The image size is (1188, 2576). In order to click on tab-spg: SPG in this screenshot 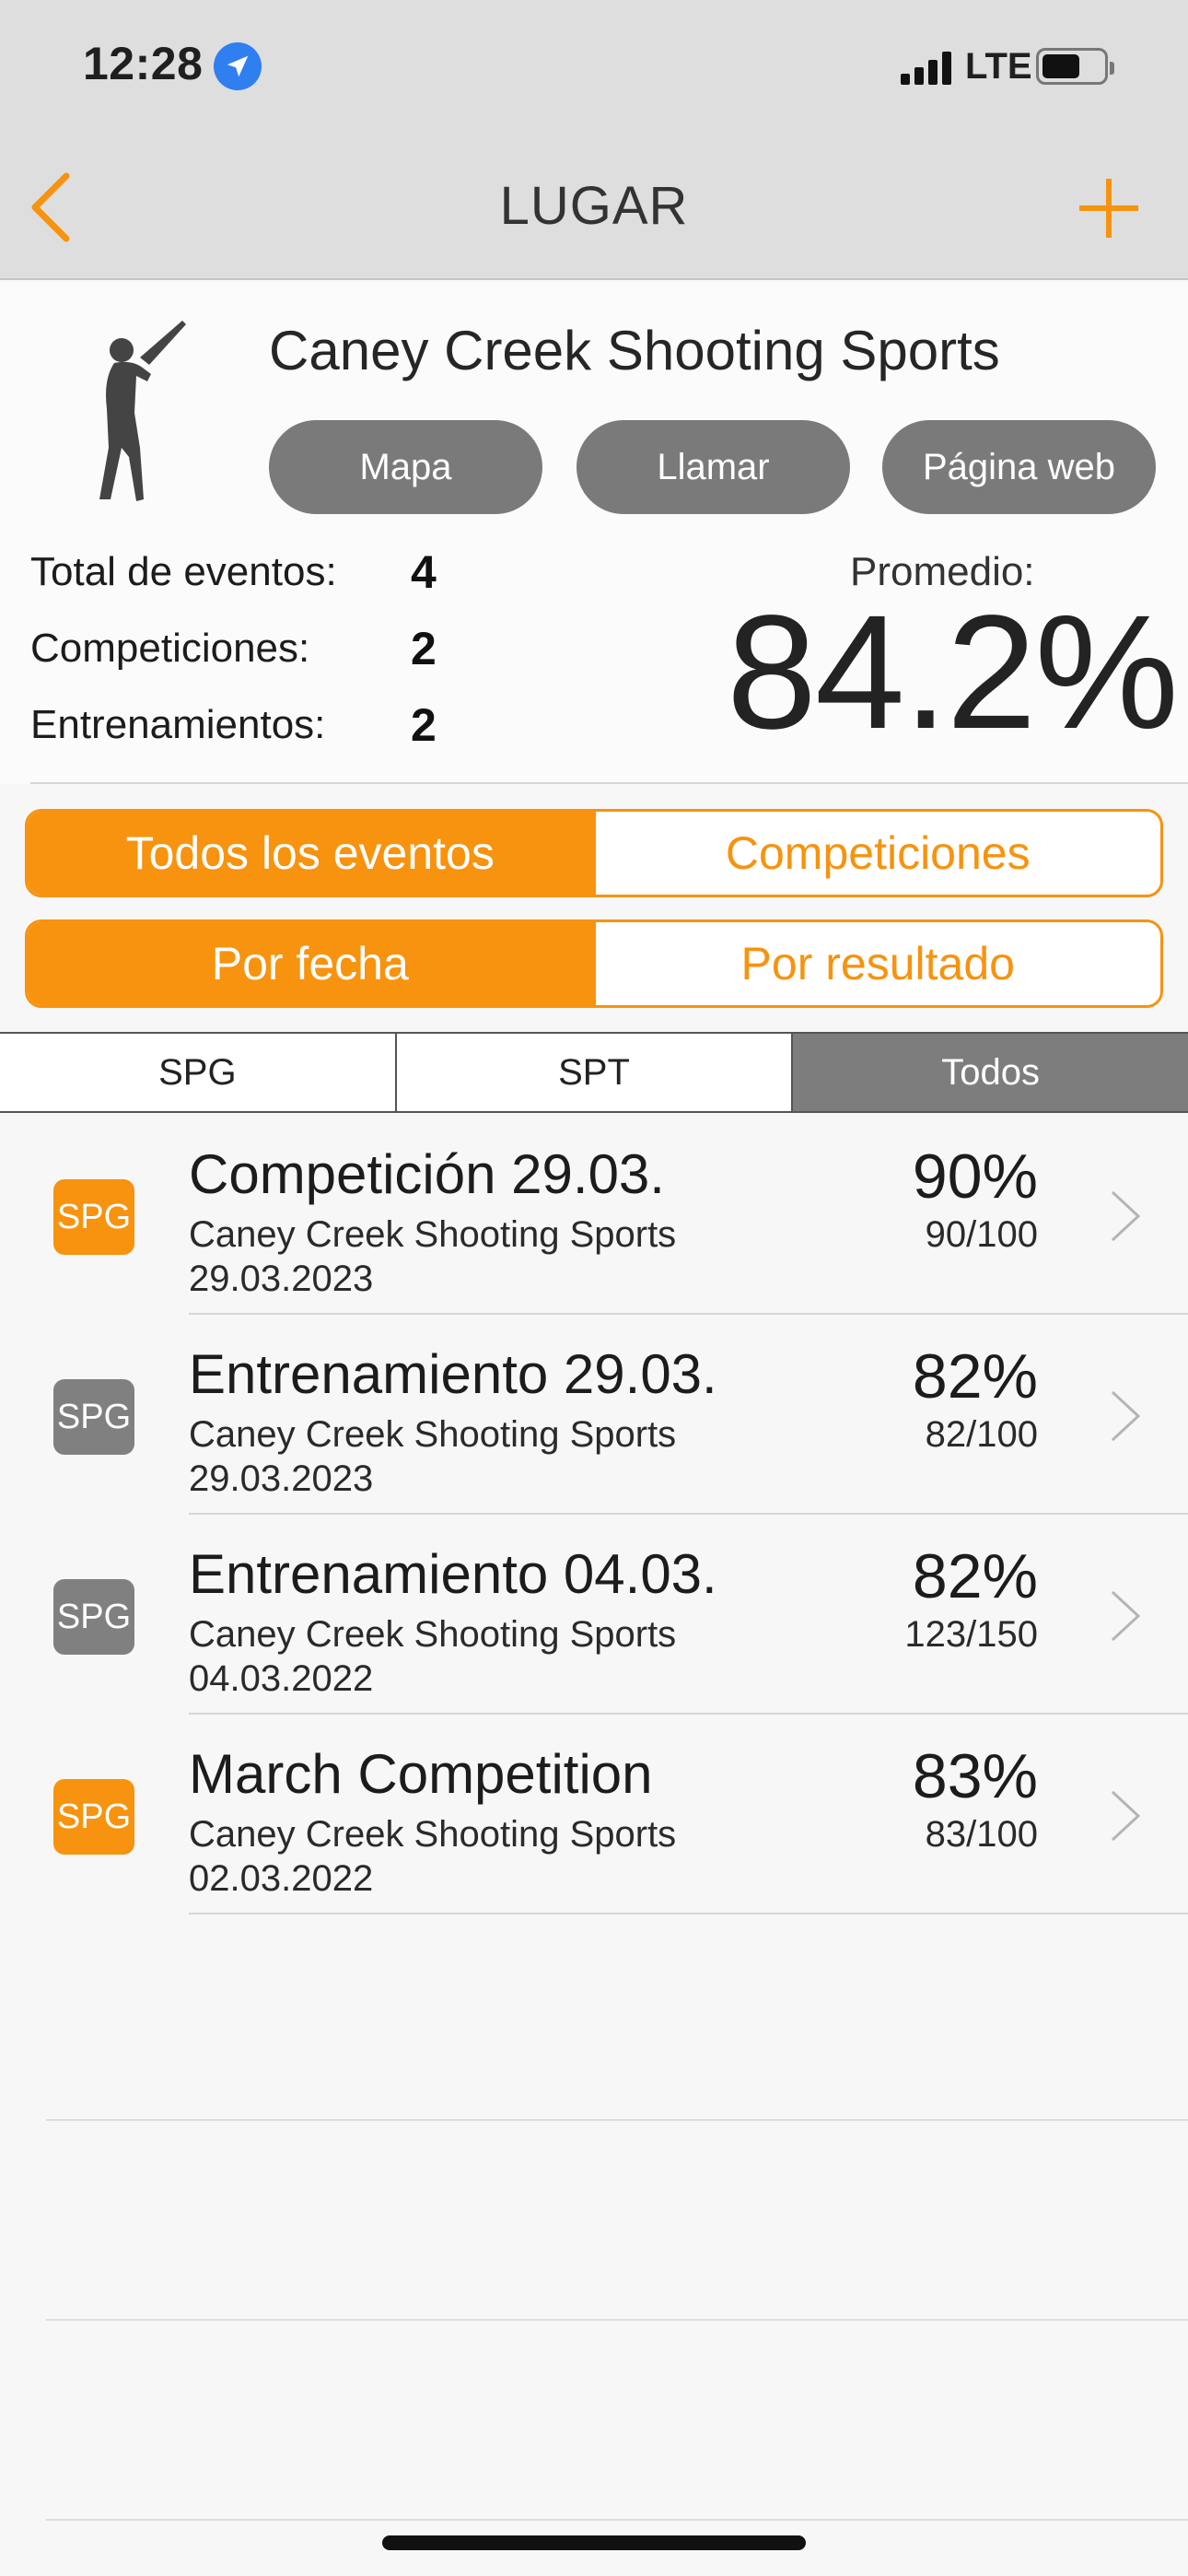, I will do `click(197, 1072)`.